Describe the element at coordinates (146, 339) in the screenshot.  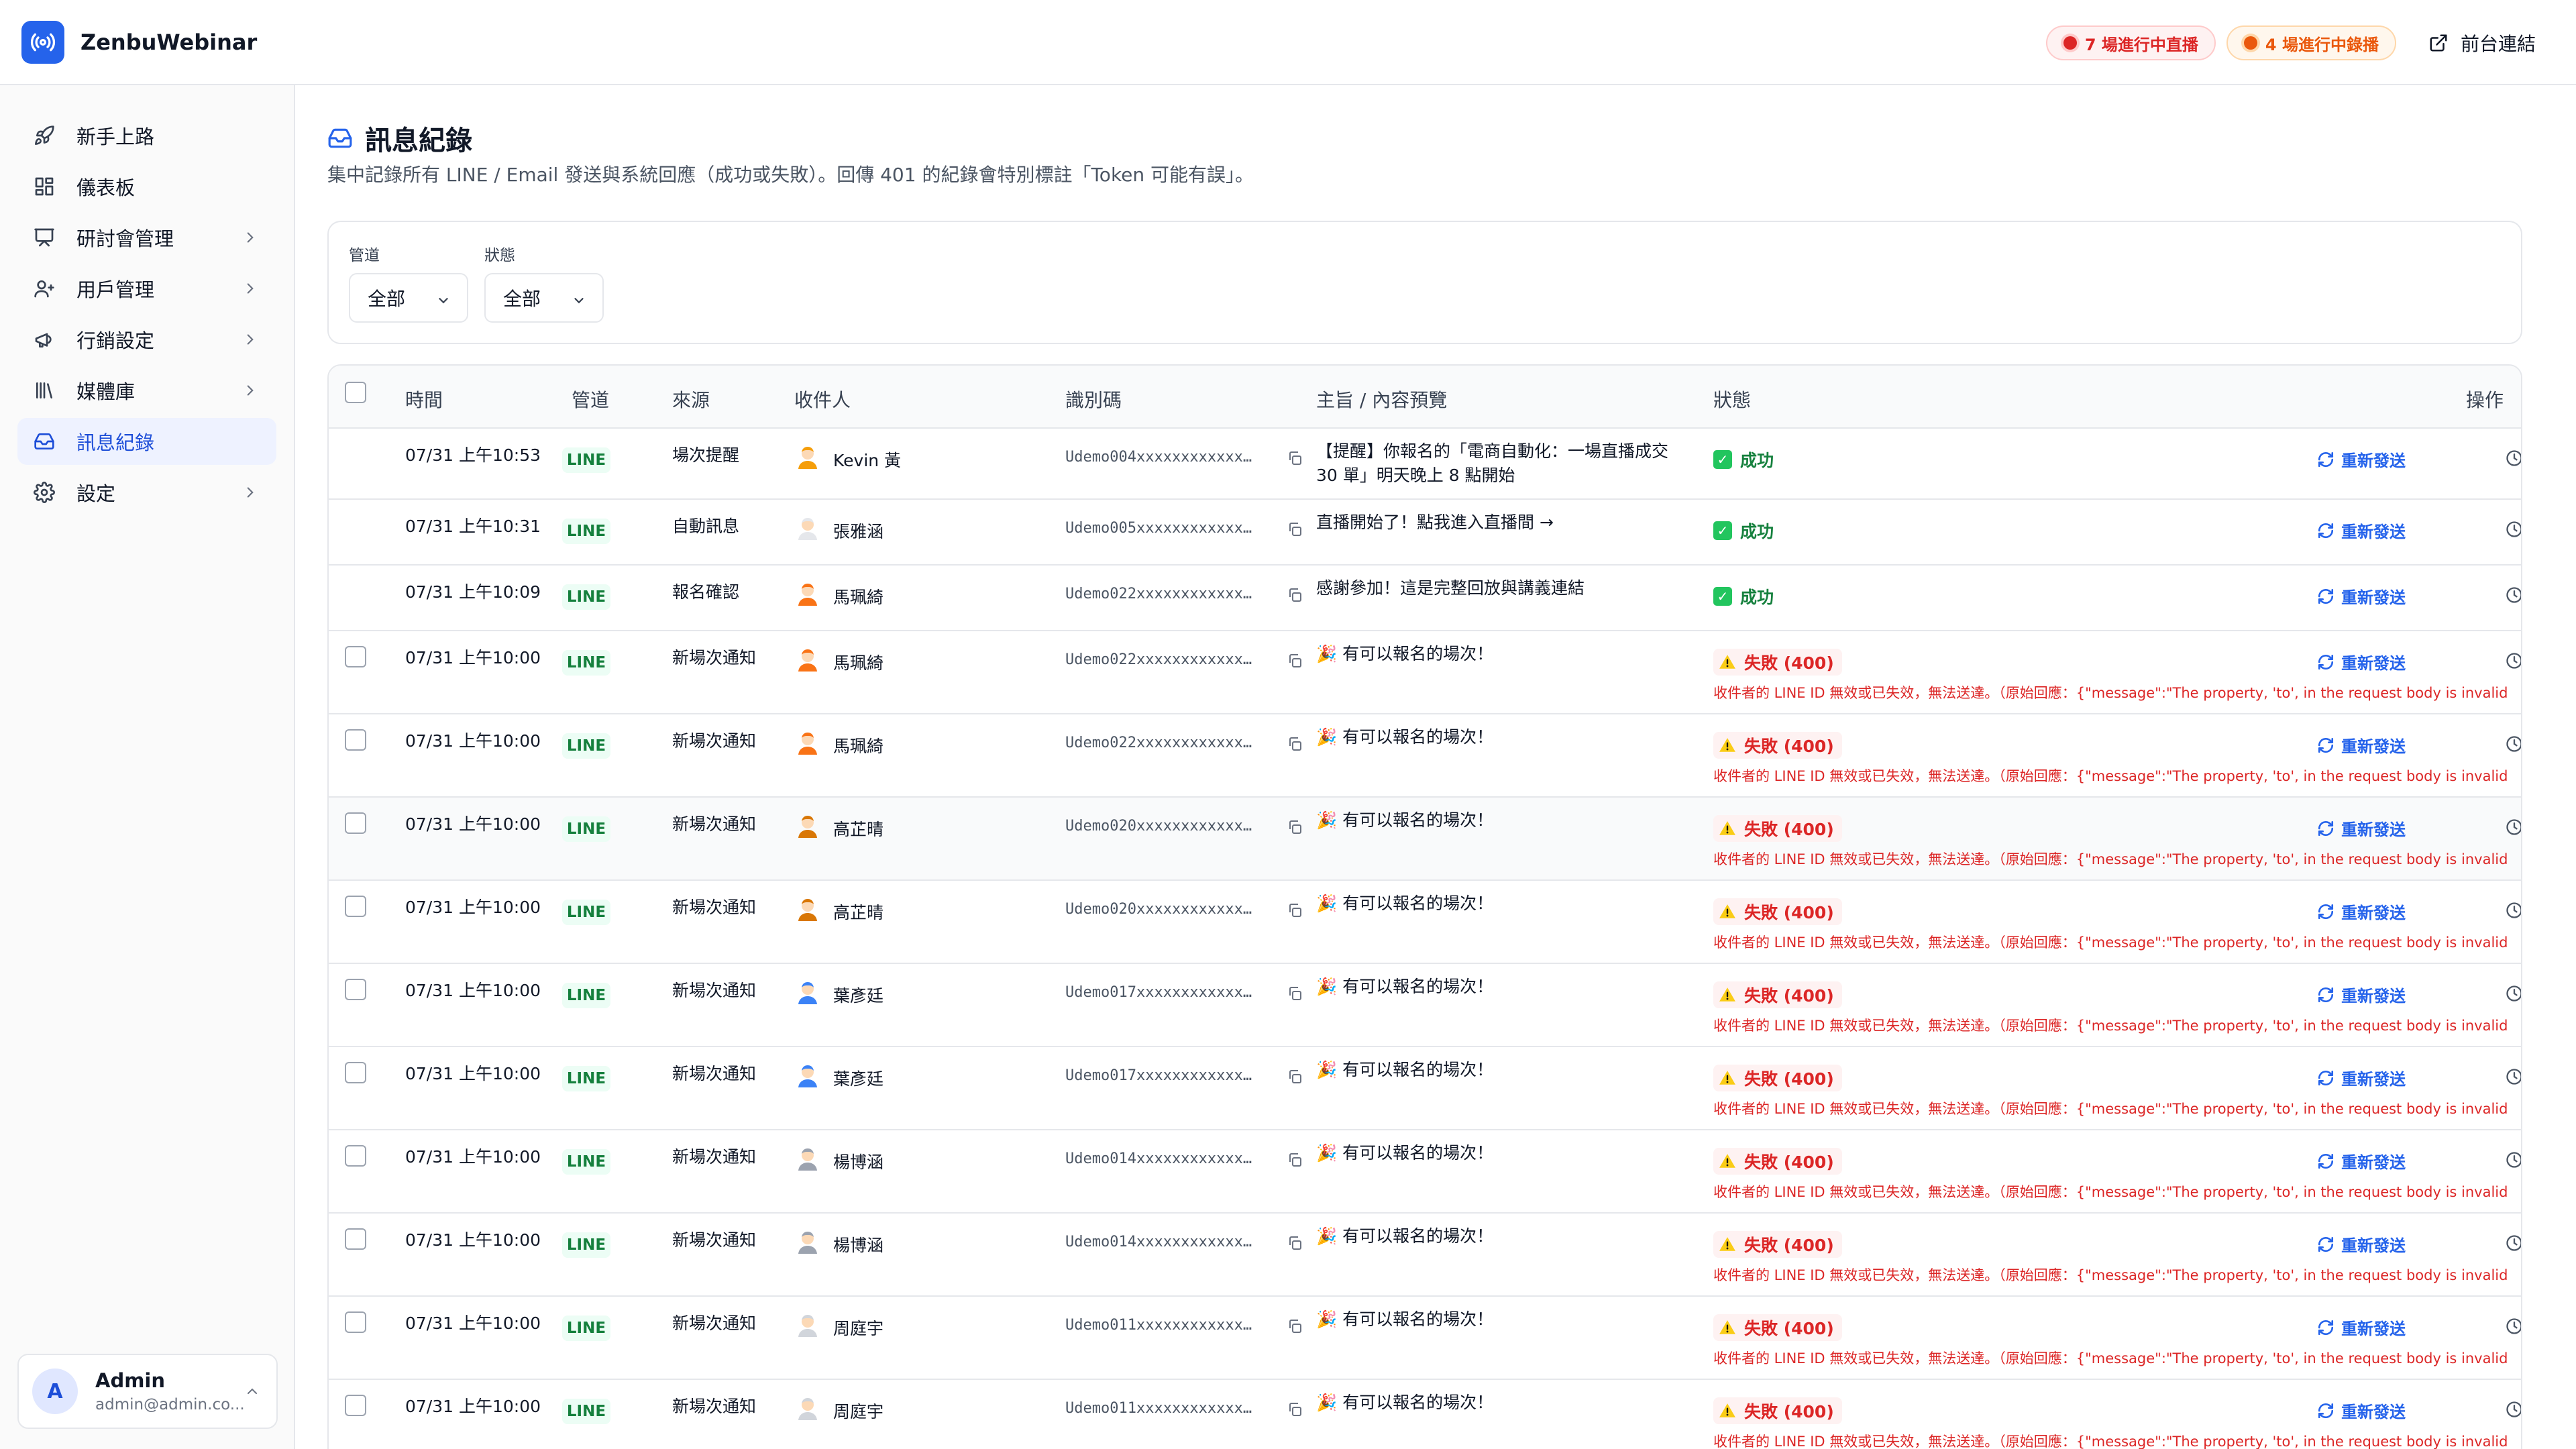
I see `sidebar-item-marketing: 行銷設定` at that location.